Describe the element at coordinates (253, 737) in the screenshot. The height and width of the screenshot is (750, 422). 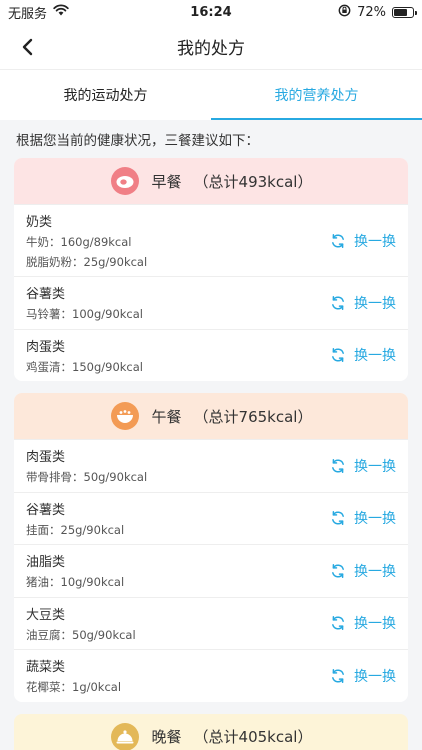
I see `meal-total: （总计405kcal）` at that location.